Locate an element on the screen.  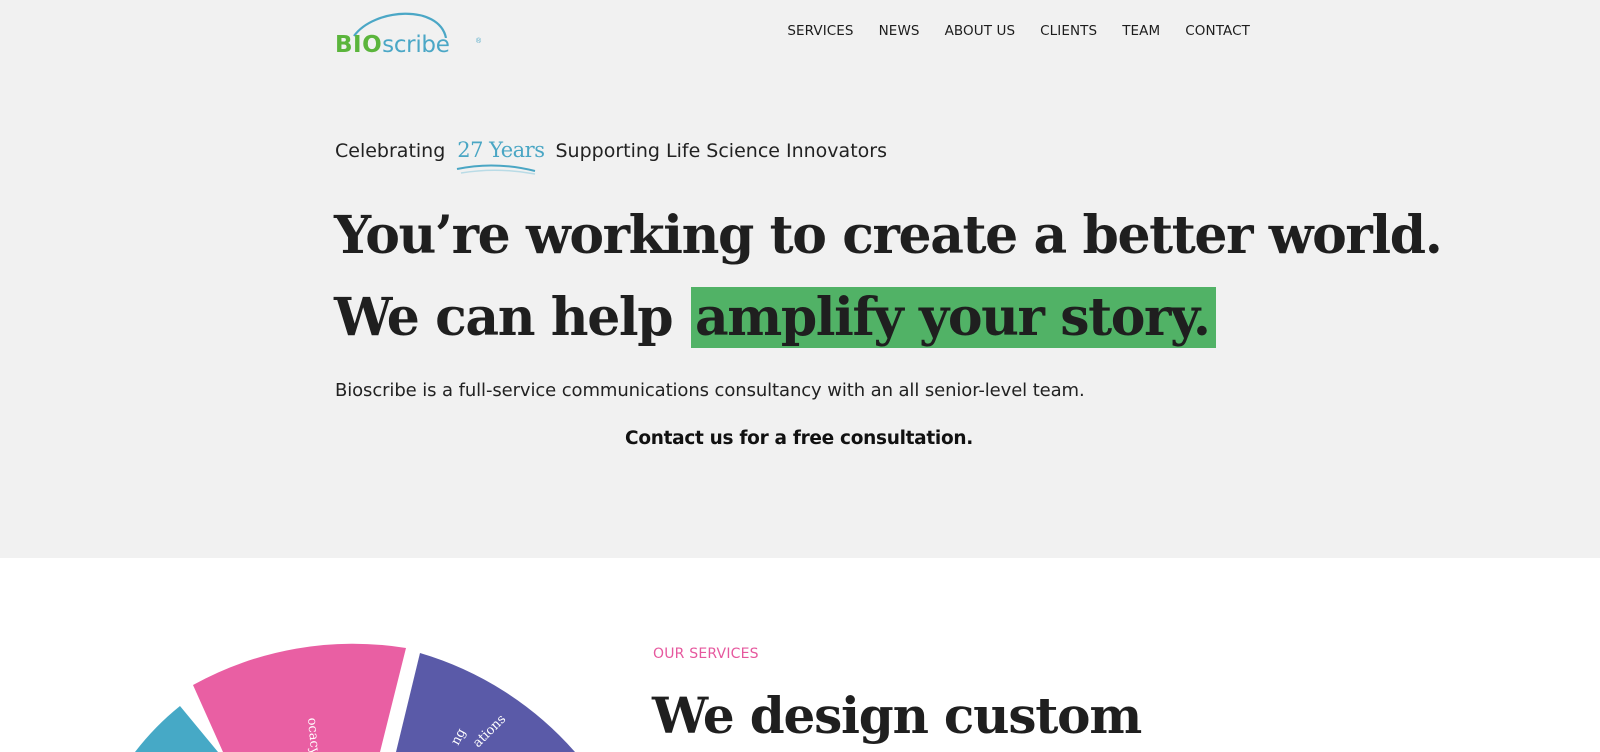
headline-line-2: We can help is located at coordinates (504, 317).